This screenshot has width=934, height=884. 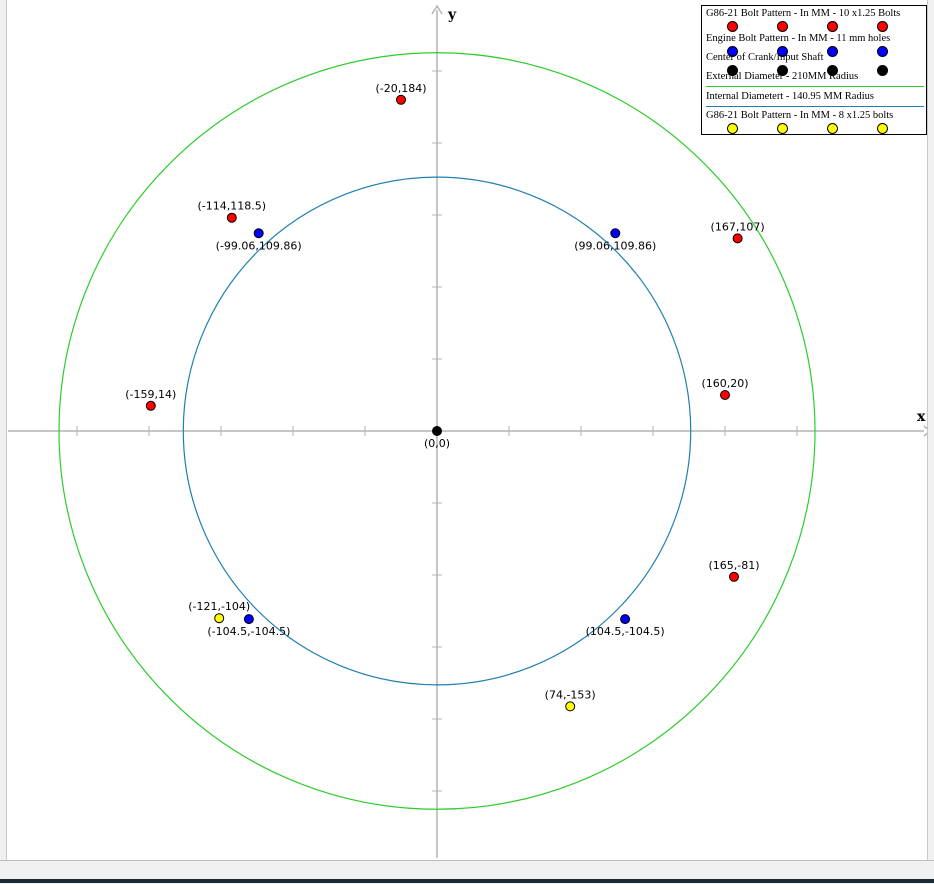 What do you see at coordinates (615, 245) in the screenshot?
I see `point-label: (99.06,109.86)` at bounding box center [615, 245].